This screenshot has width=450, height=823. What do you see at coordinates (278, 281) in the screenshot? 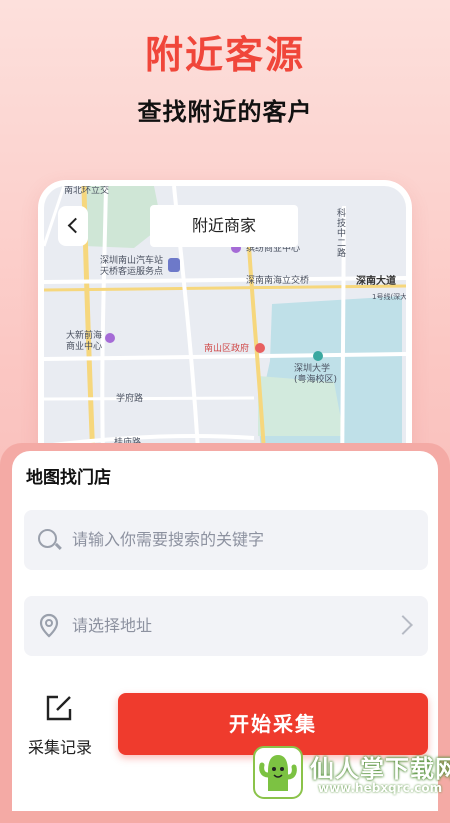
I see `map-label-interchange: 深南南海立交桥` at bounding box center [278, 281].